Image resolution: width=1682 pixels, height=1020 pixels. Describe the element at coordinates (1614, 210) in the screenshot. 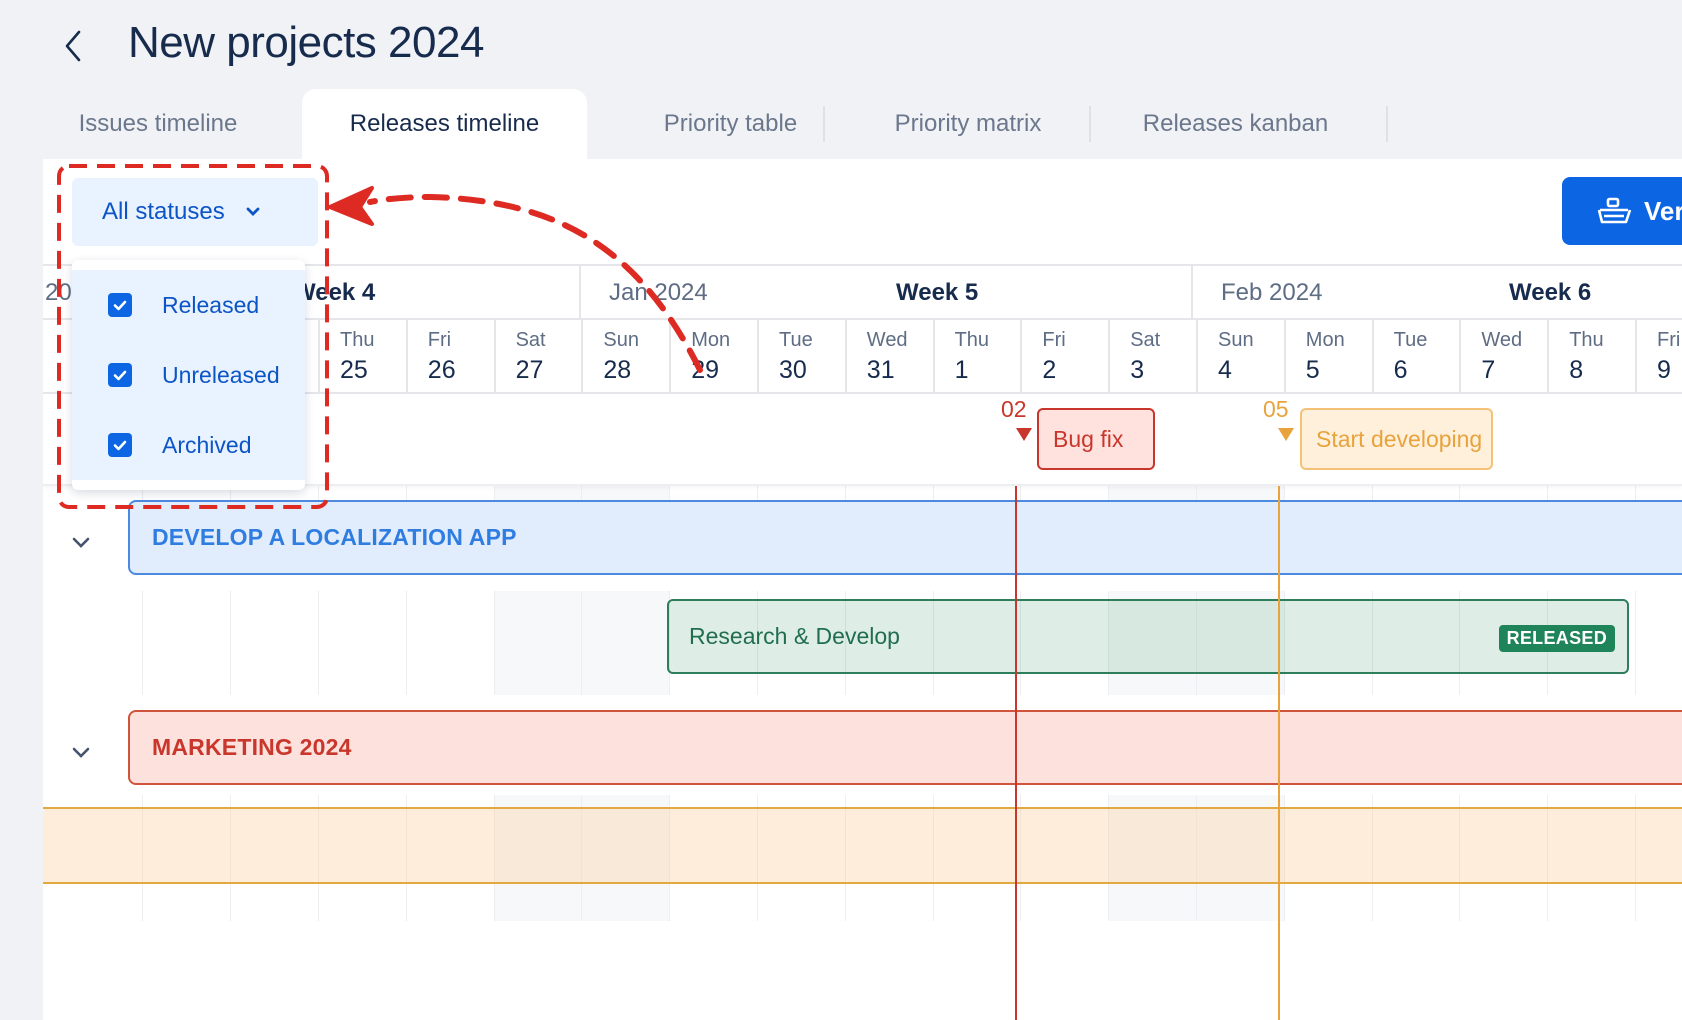

I see `ship-icon` at that location.